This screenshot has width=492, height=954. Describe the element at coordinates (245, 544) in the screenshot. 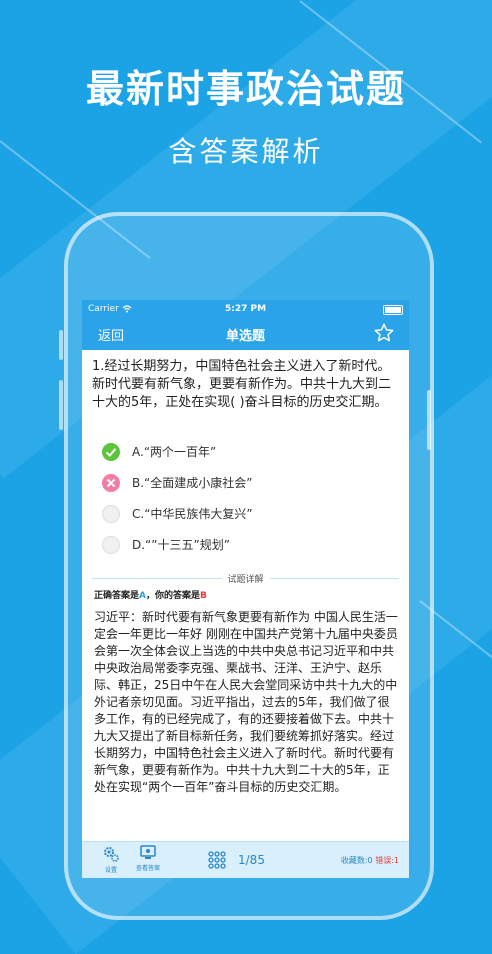

I see `option-d: D.“”十三五”规划”` at that location.